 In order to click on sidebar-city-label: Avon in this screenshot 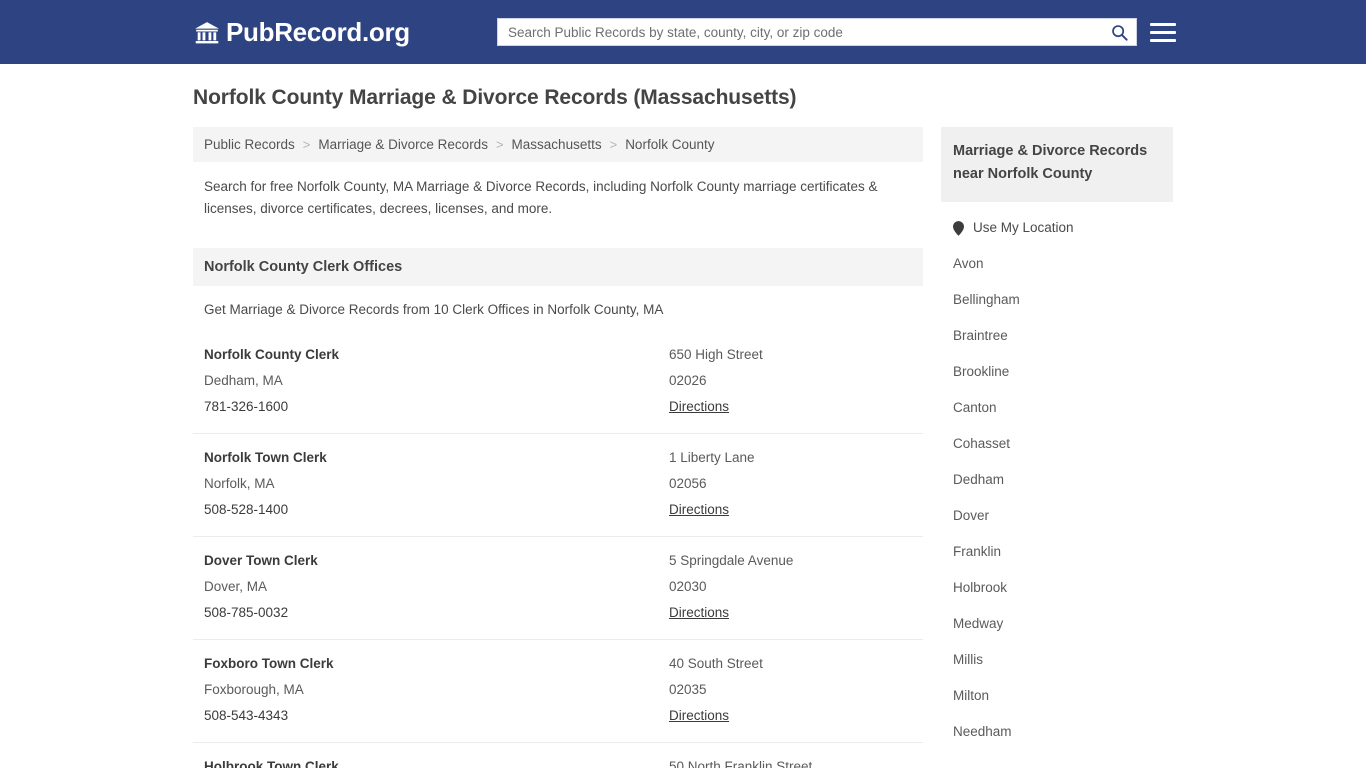, I will do `click(968, 264)`.